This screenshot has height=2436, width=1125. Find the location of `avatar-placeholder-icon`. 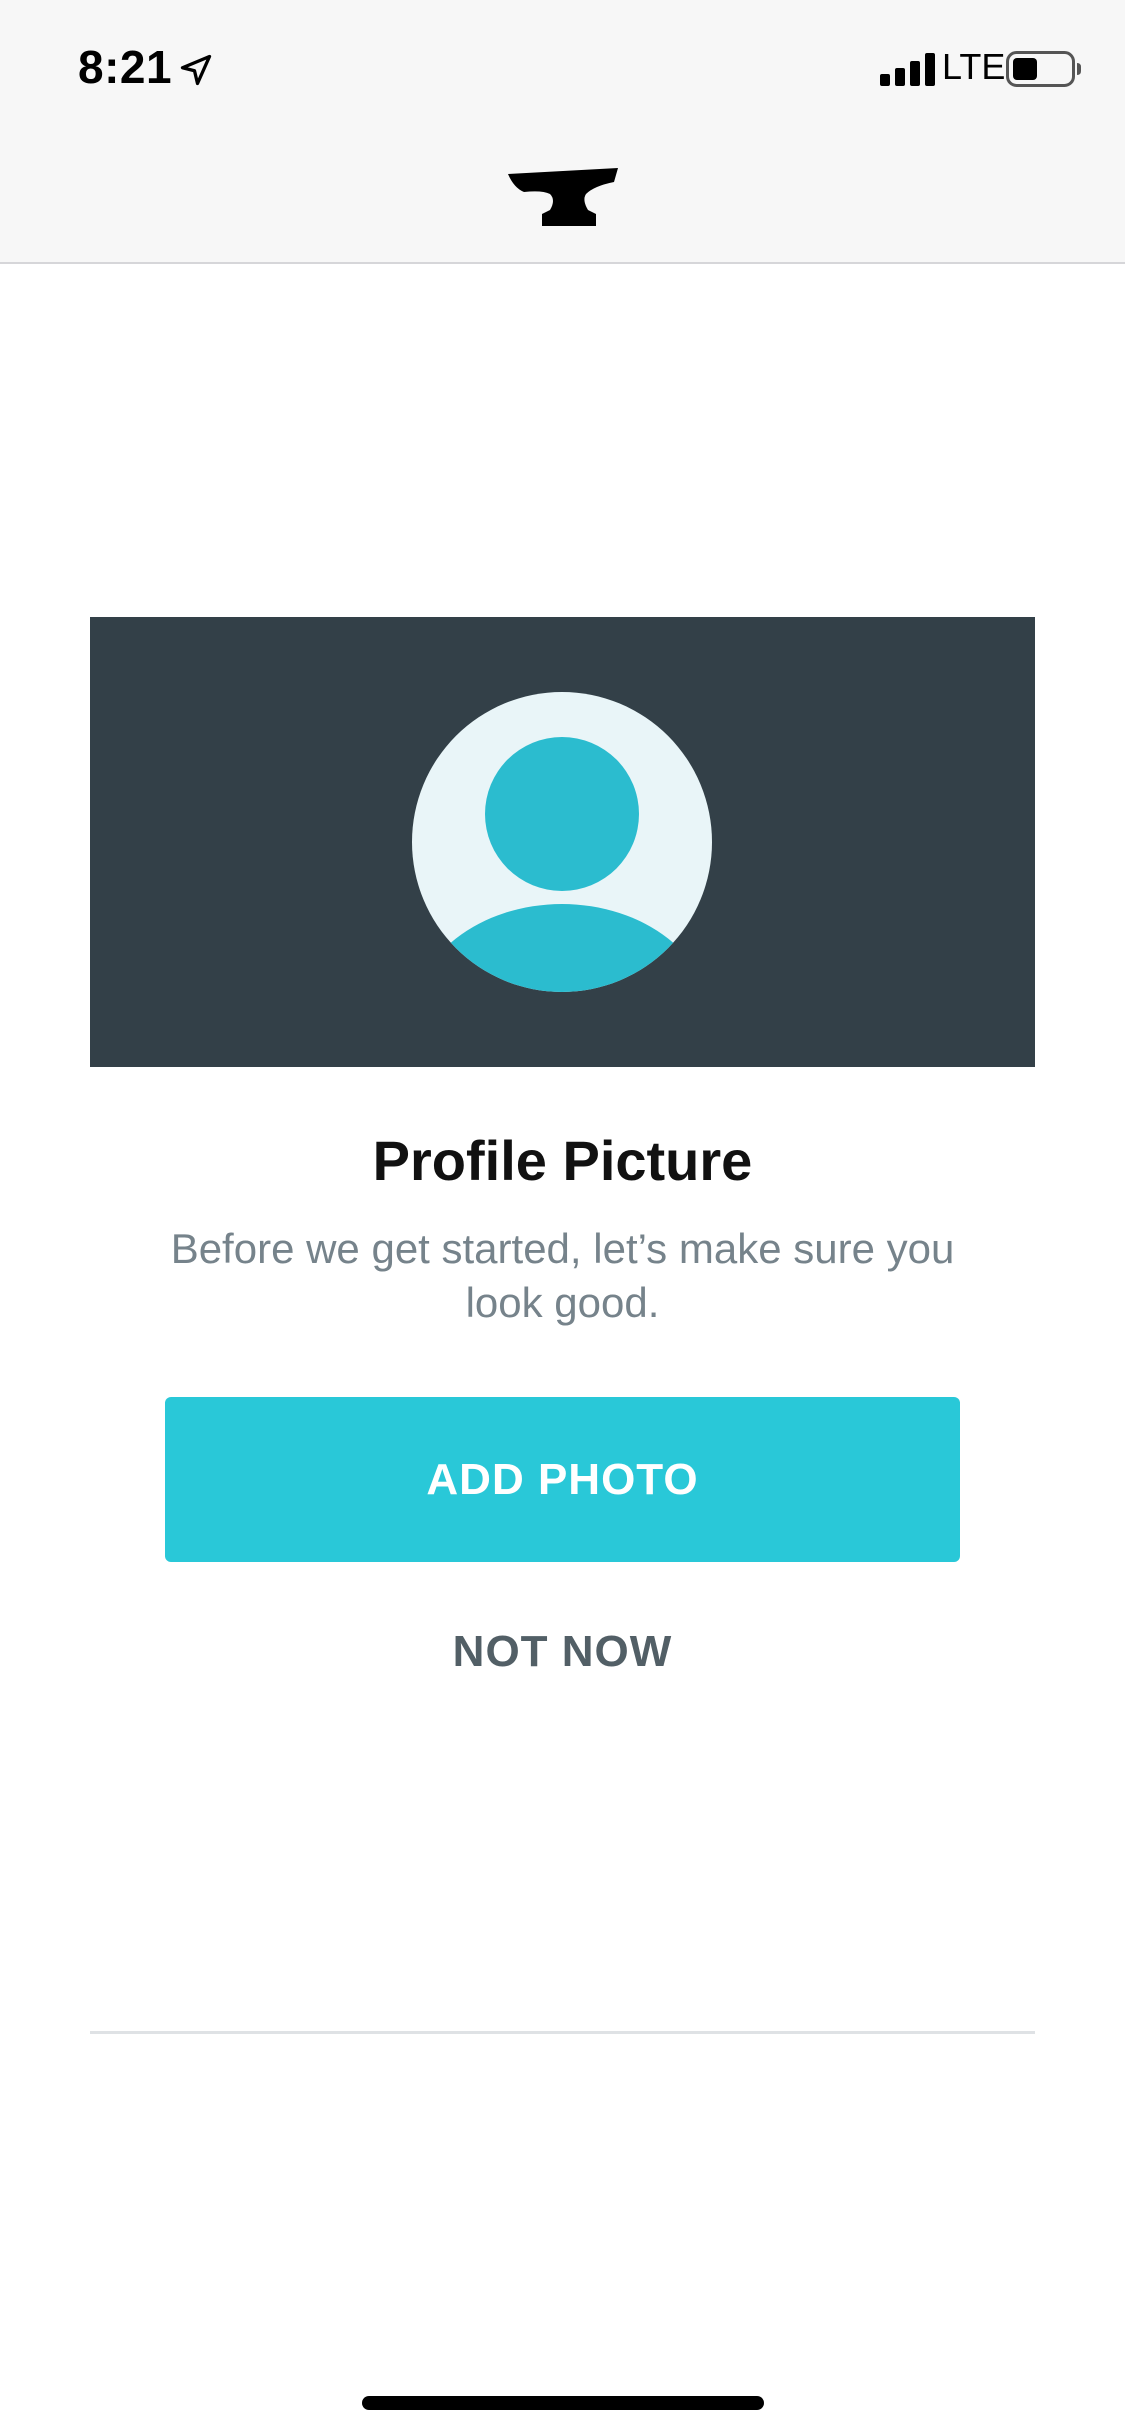

avatar-placeholder-icon is located at coordinates (562, 842).